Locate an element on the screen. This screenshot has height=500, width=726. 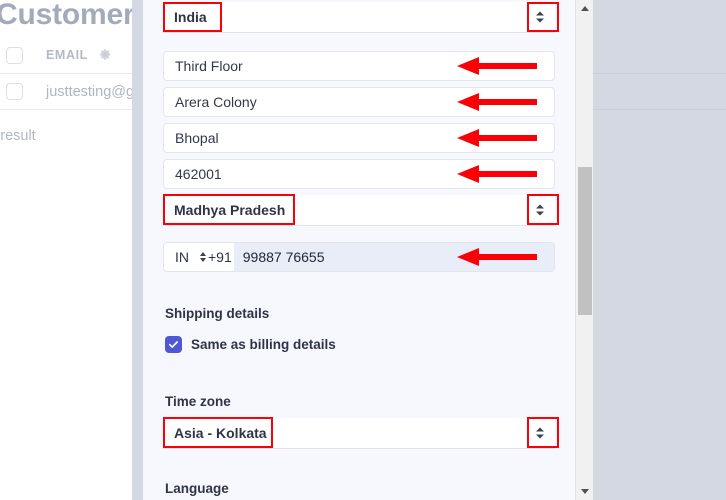
phone-field: IN +91 99887 76655 is located at coordinates (359, 257).